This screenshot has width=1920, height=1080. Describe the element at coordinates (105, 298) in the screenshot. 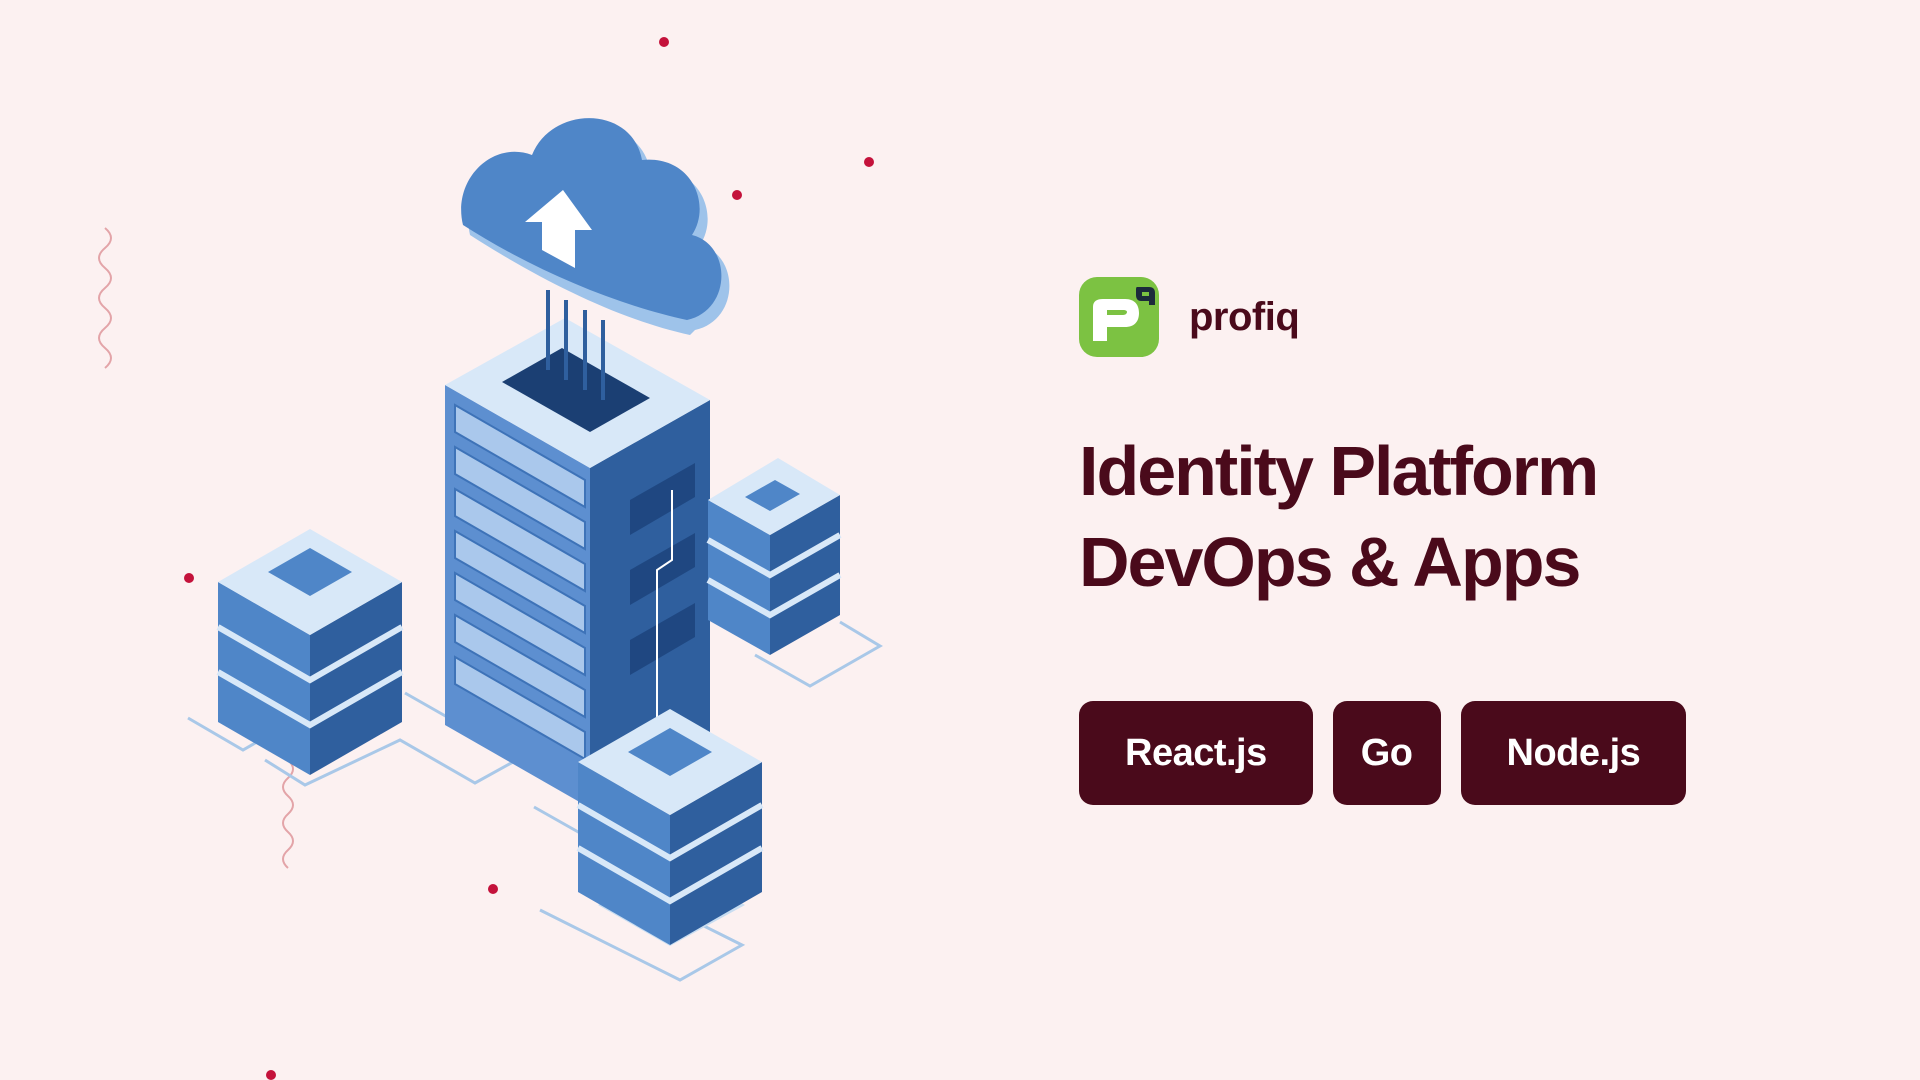

I see `squiggle-decoration` at that location.